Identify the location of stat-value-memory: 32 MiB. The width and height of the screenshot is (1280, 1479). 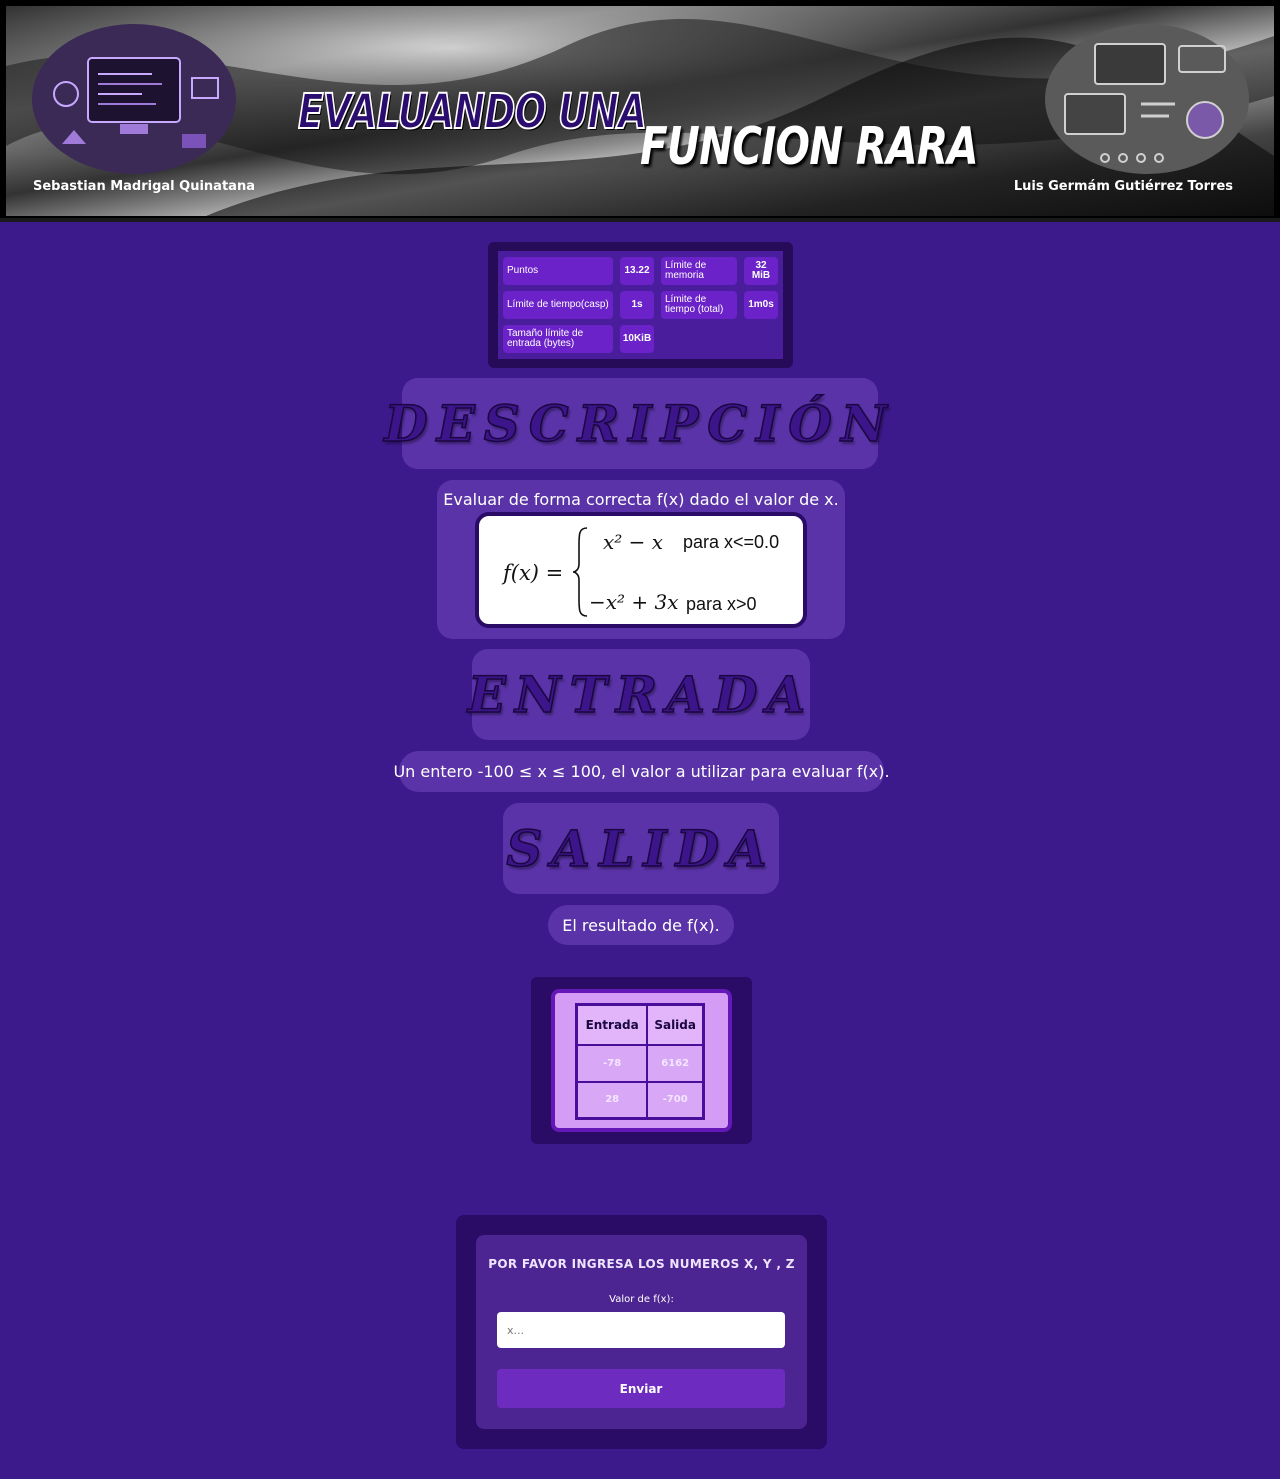
(761, 271).